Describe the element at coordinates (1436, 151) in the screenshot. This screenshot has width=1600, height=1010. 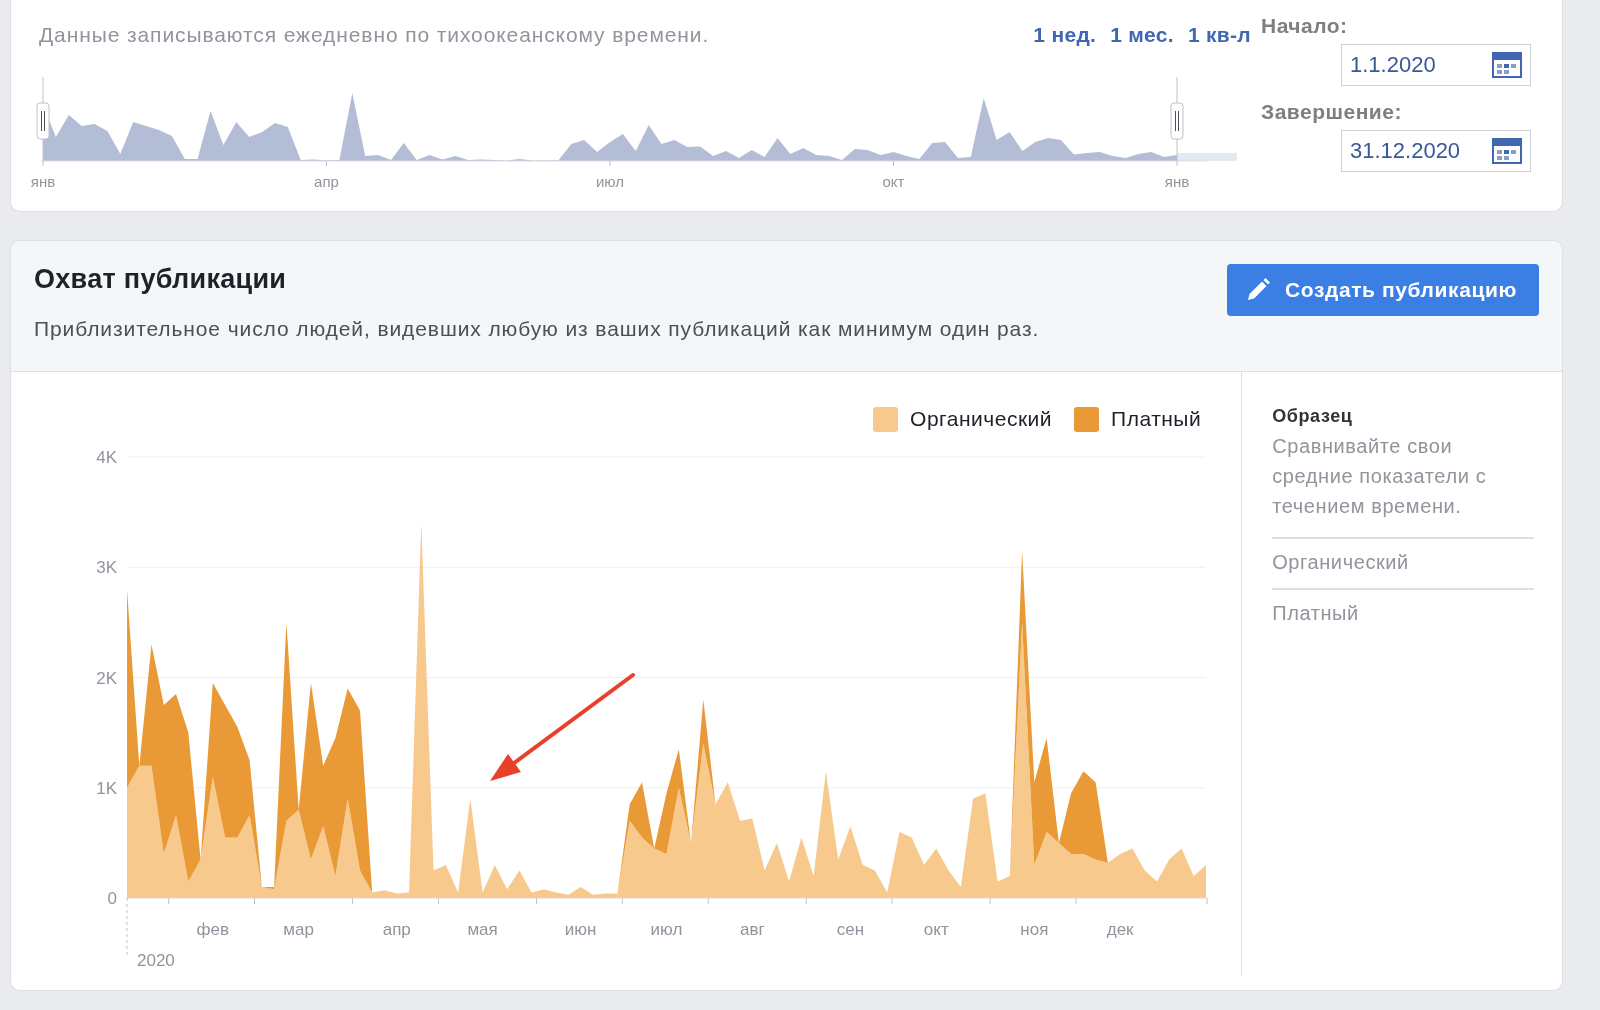
I see `end-date-field: 31.12.2020` at that location.